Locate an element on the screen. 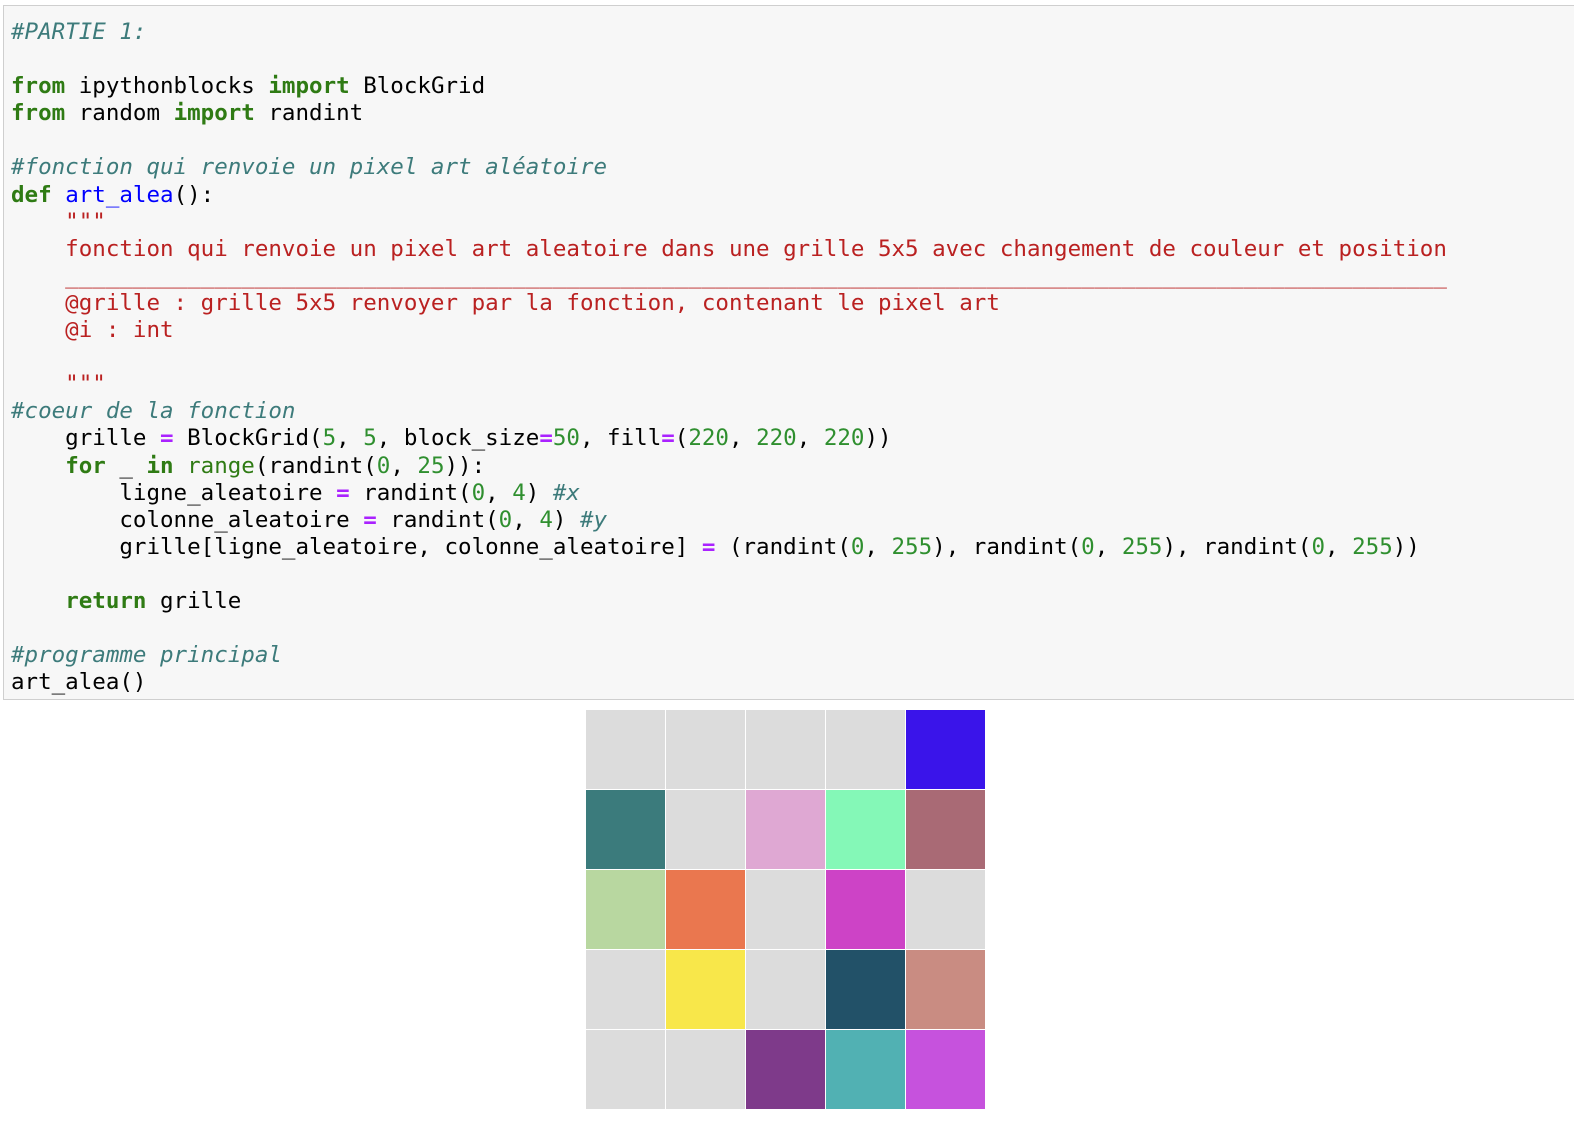 The image size is (1576, 1141). code-token: range is located at coordinates (221, 465).